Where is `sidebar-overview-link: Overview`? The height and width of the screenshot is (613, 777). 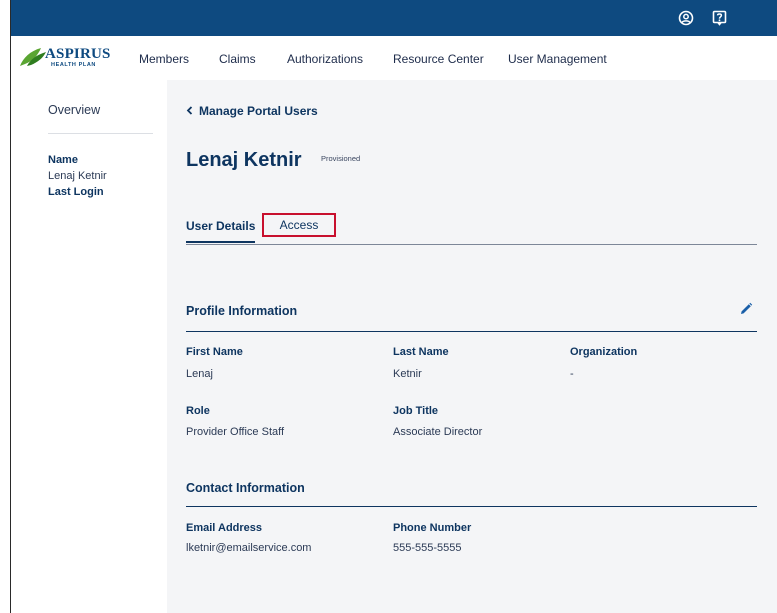
sidebar-overview-link: Overview is located at coordinates (74, 110).